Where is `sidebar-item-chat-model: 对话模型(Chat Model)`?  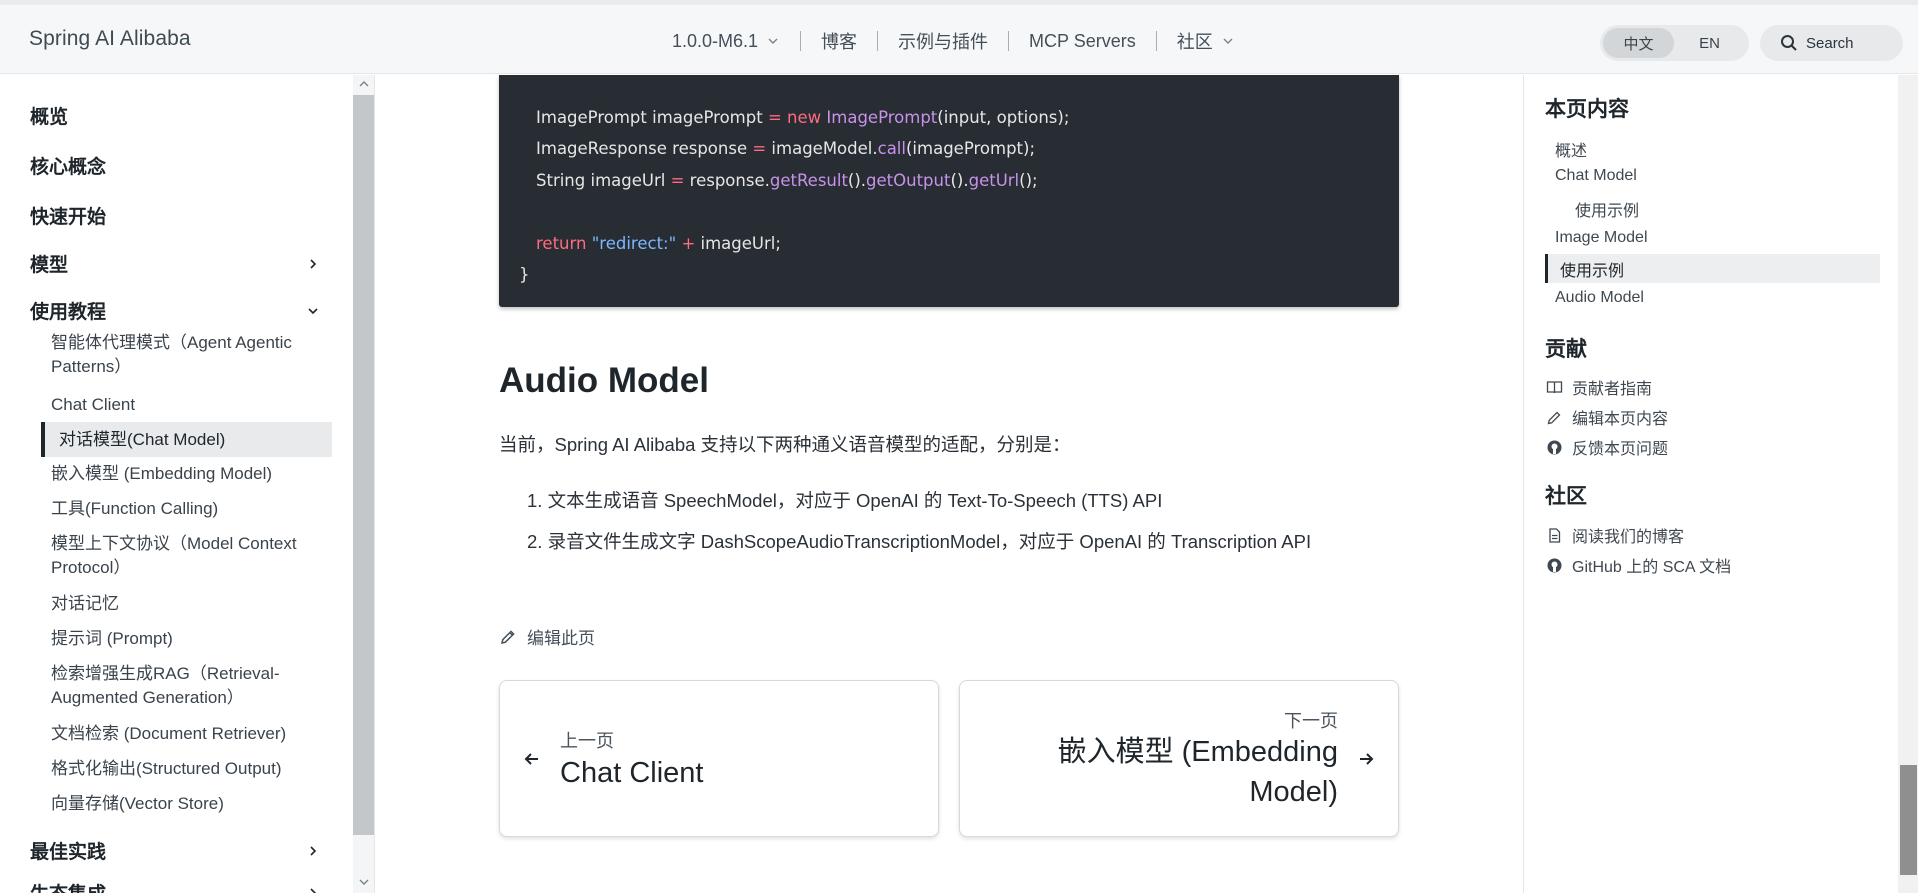
sidebar-item-chat-model: 对话模型(Chat Model) is located at coordinates (186, 439).